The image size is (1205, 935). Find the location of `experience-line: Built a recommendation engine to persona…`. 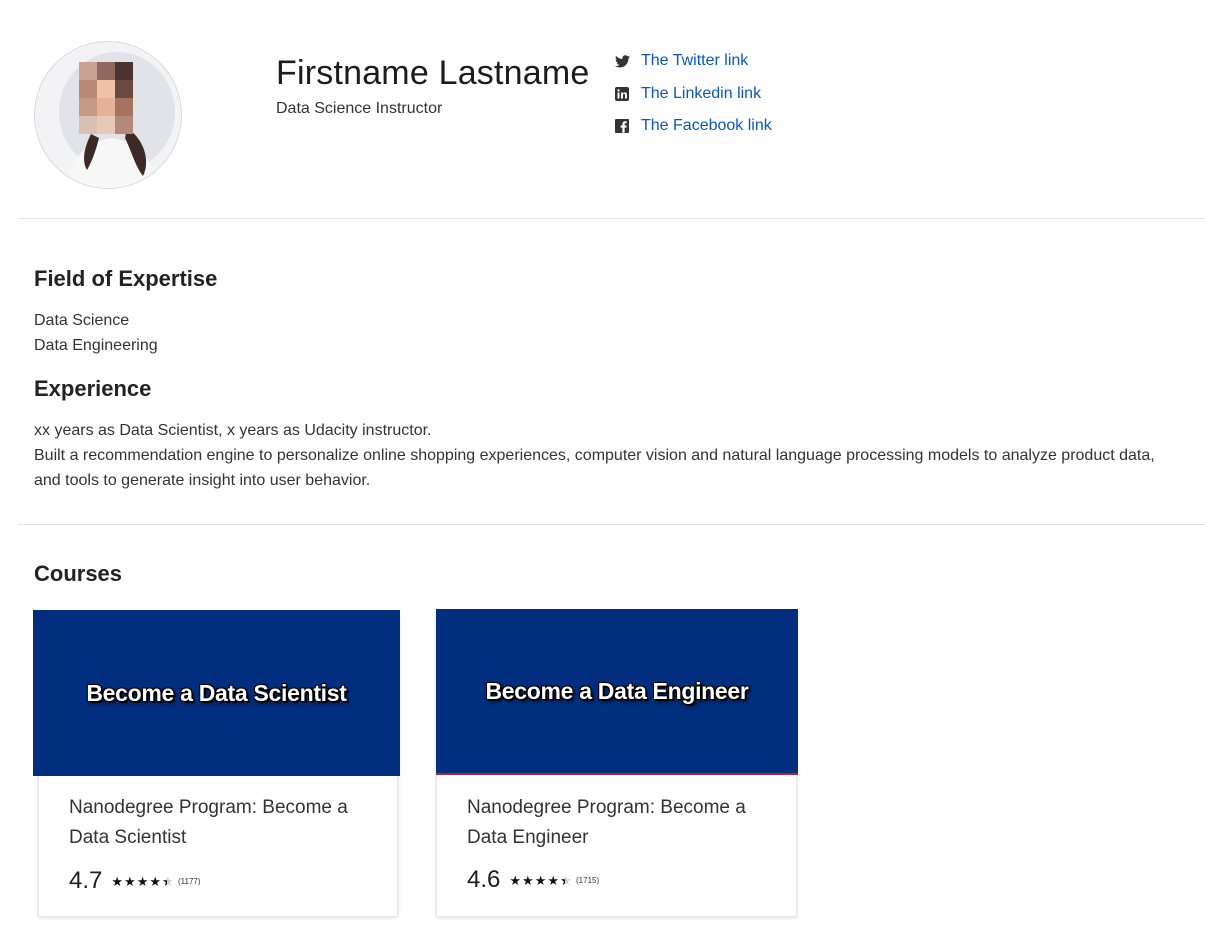

experience-line: Built a recommendation engine to persona… is located at coordinates (594, 455).